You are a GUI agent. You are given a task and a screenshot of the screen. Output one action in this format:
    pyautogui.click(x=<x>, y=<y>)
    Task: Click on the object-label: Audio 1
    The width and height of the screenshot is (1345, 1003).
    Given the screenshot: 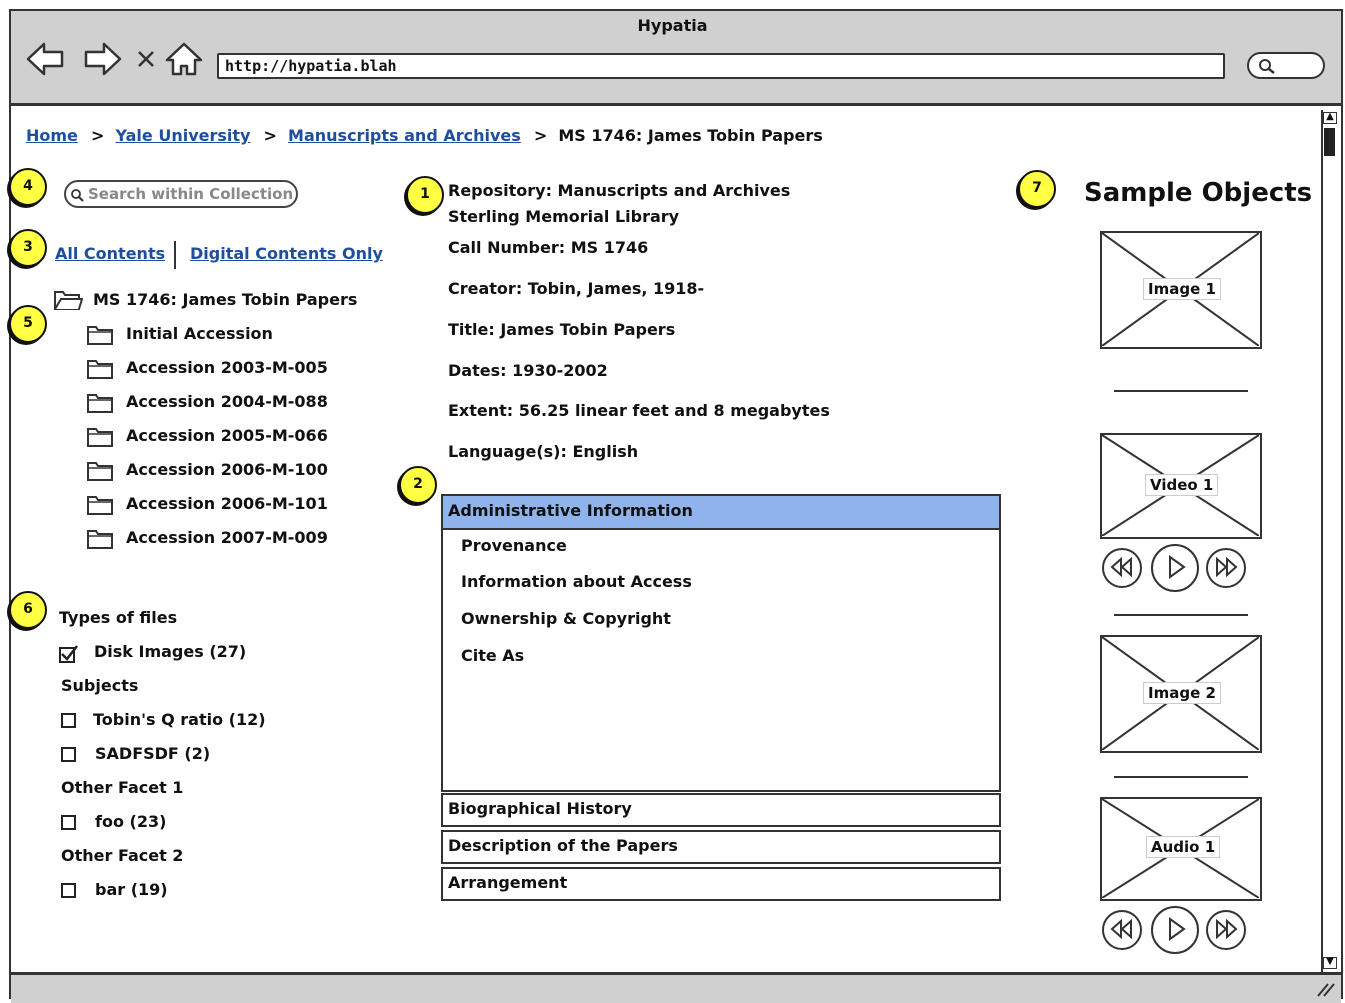 What is the action you would take?
    pyautogui.click(x=1183, y=847)
    